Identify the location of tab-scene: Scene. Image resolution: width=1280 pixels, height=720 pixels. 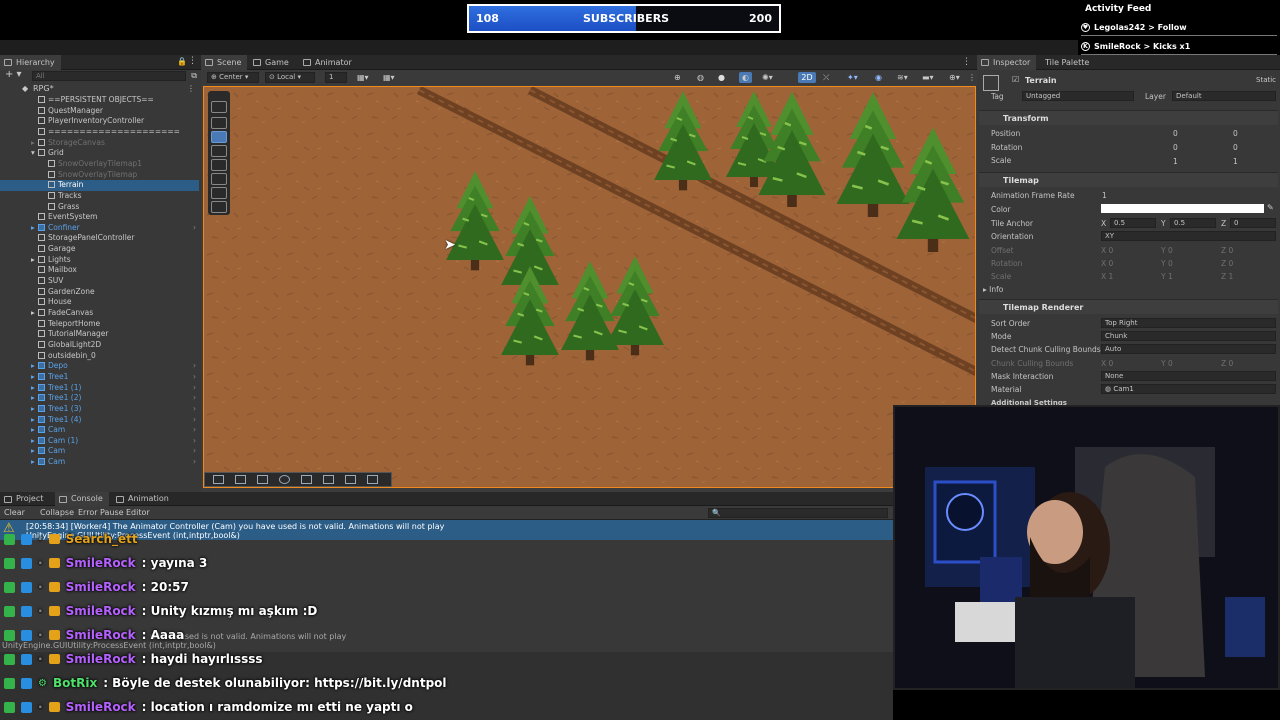
(224, 62).